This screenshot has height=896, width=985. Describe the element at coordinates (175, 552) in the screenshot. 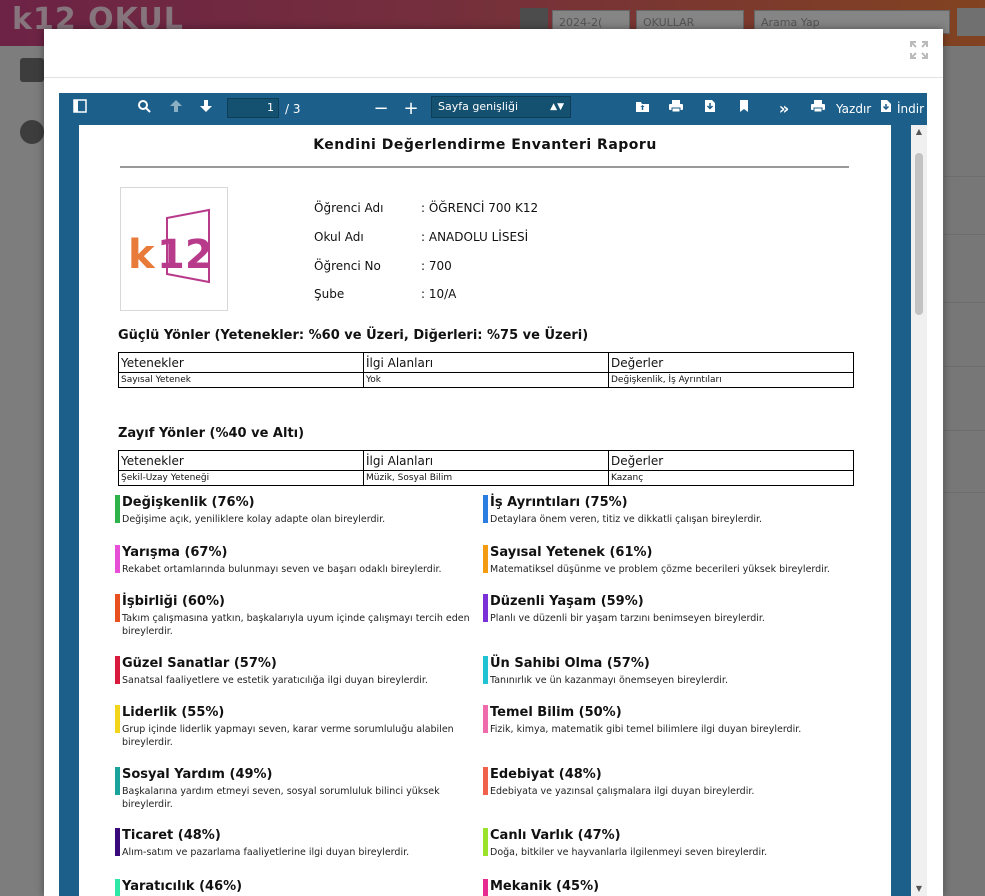

I see `trait-name: Yarışma (67%)` at that location.